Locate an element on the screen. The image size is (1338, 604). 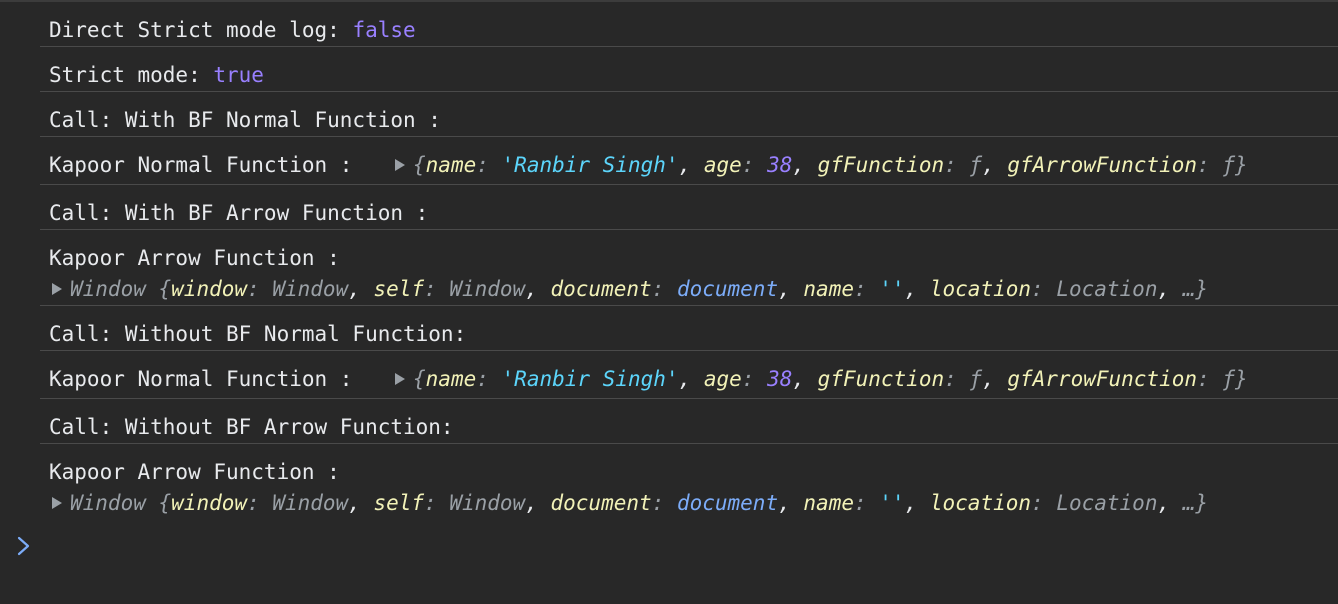
console-log-row: Call: With BF Normal Function : is located at coordinates (689, 114).